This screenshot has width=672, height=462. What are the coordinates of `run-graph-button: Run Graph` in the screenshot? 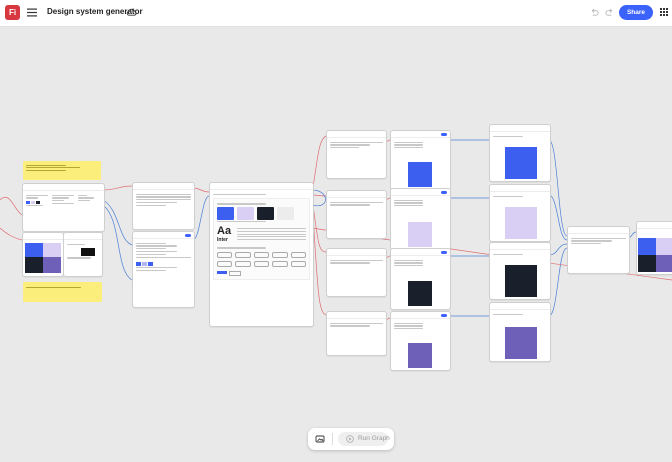 It's located at (364, 439).